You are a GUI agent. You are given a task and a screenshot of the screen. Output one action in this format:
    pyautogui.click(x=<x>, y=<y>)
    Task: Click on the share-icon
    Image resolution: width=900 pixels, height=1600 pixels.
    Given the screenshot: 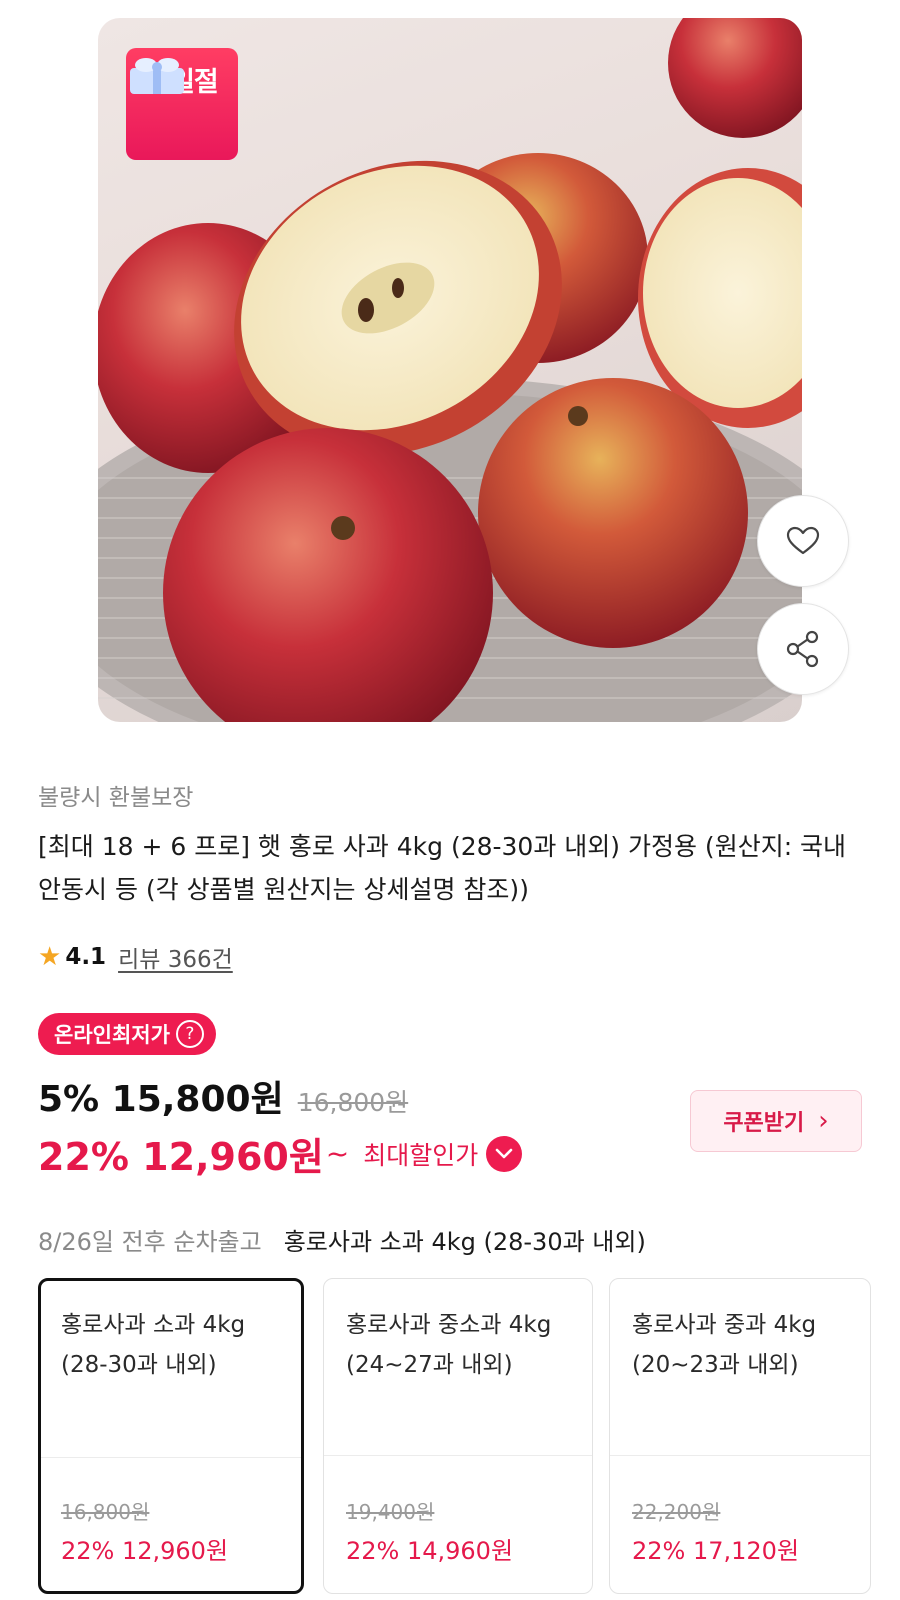 What is the action you would take?
    pyautogui.click(x=802, y=649)
    